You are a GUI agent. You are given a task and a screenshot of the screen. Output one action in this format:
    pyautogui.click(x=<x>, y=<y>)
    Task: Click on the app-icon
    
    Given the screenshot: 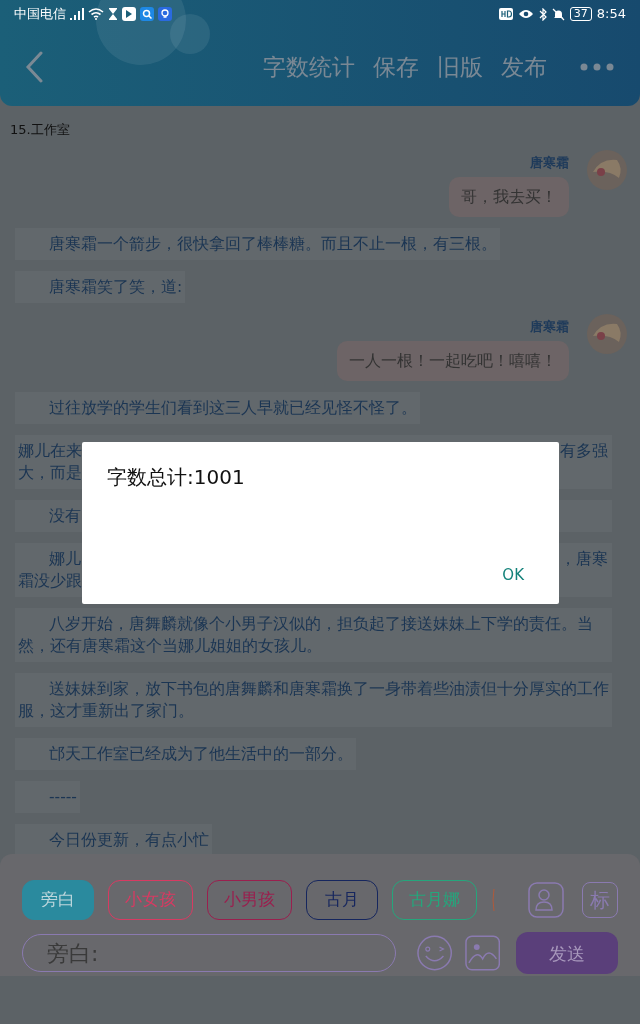 What is the action you would take?
    pyautogui.click(x=129, y=14)
    